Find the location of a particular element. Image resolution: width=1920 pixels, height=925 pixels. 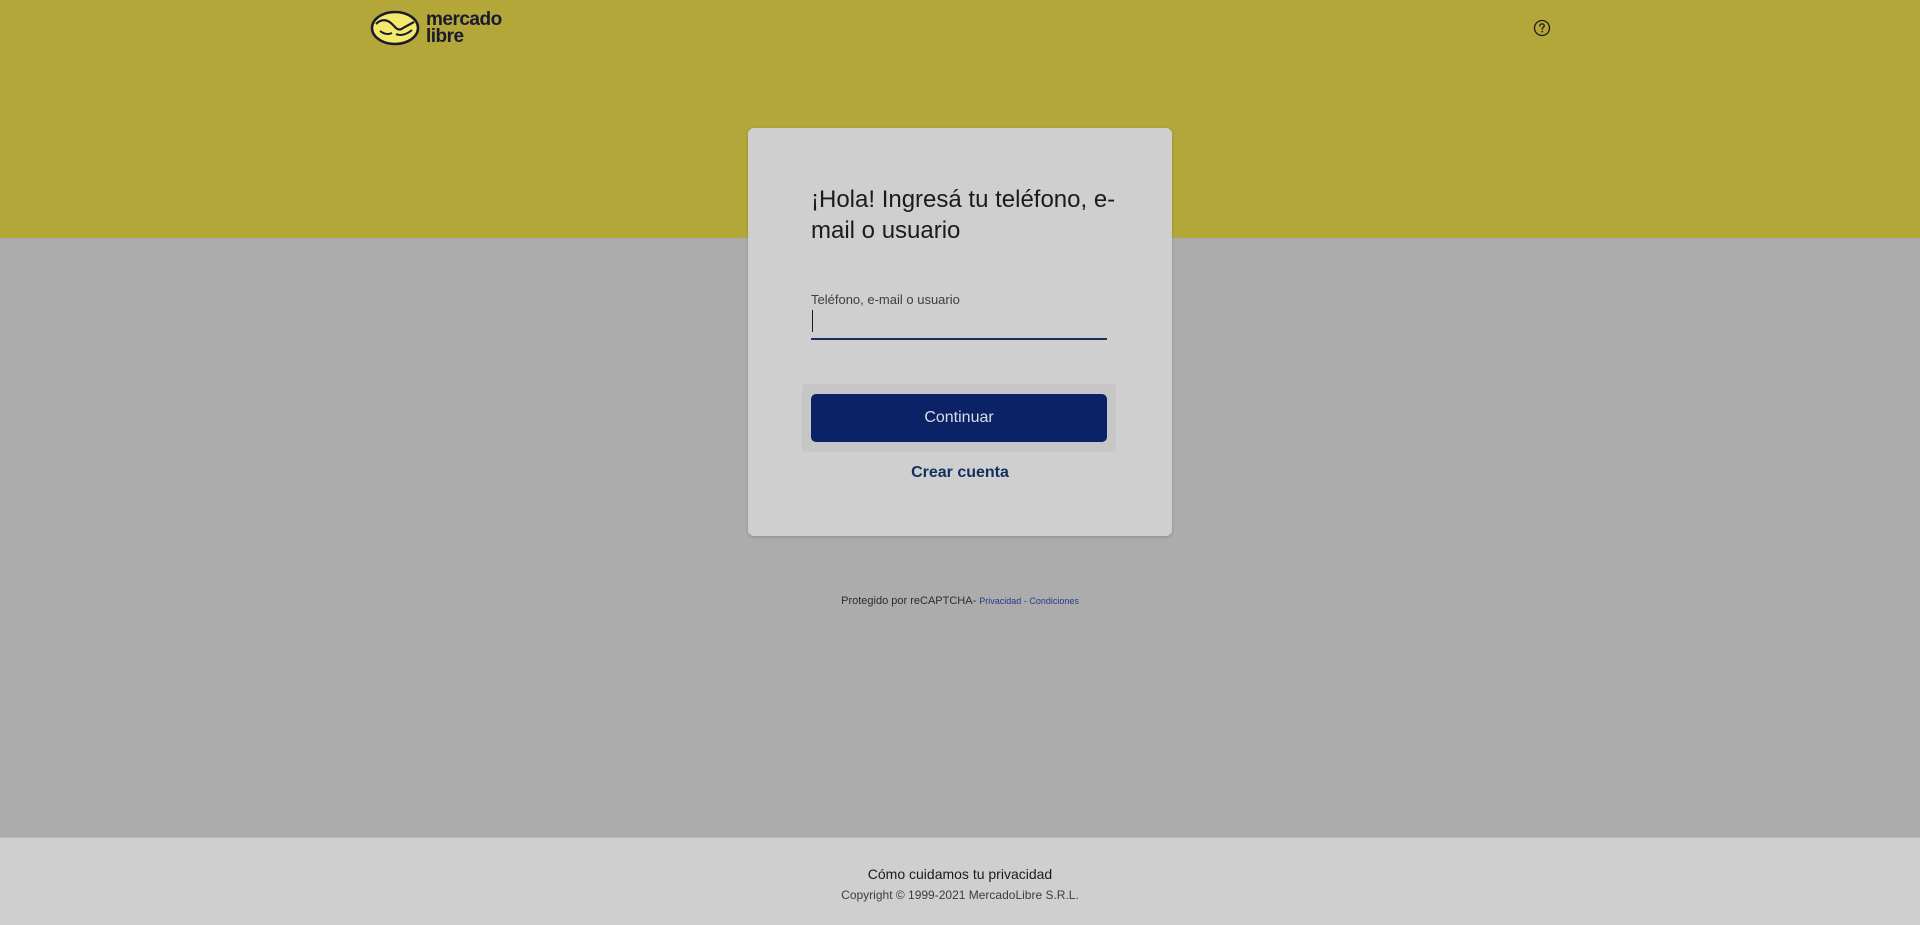

recaptcha-privacy-link: Privacidad is located at coordinates (1000, 601).